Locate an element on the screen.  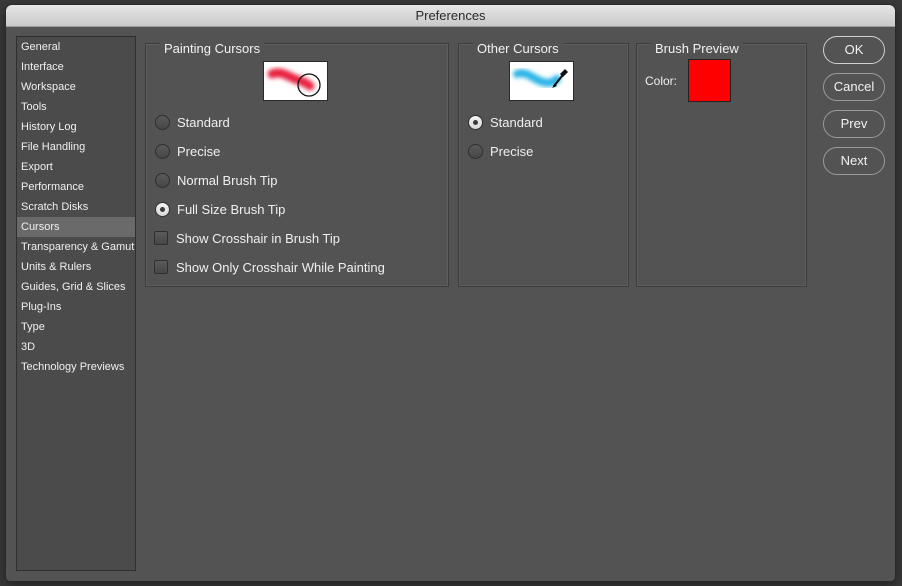
next-button: Next is located at coordinates (854, 161).